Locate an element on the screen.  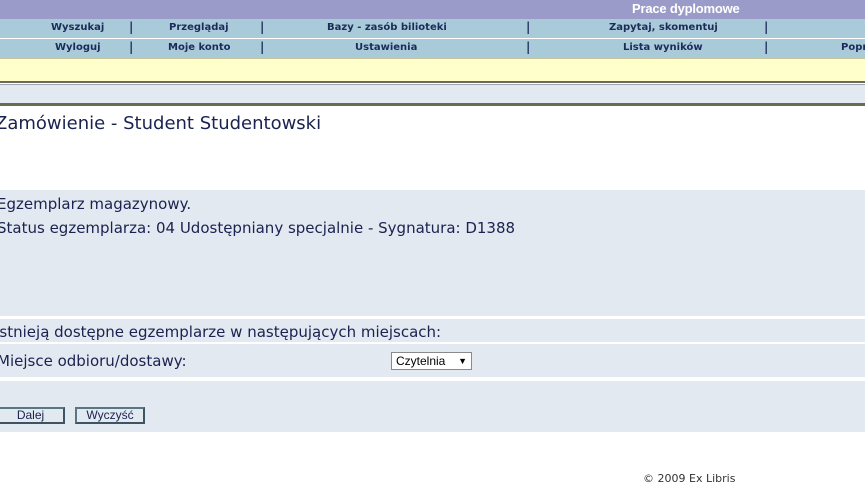
pickup-label: Miejsce odbioru/dostawy: is located at coordinates (93, 361).